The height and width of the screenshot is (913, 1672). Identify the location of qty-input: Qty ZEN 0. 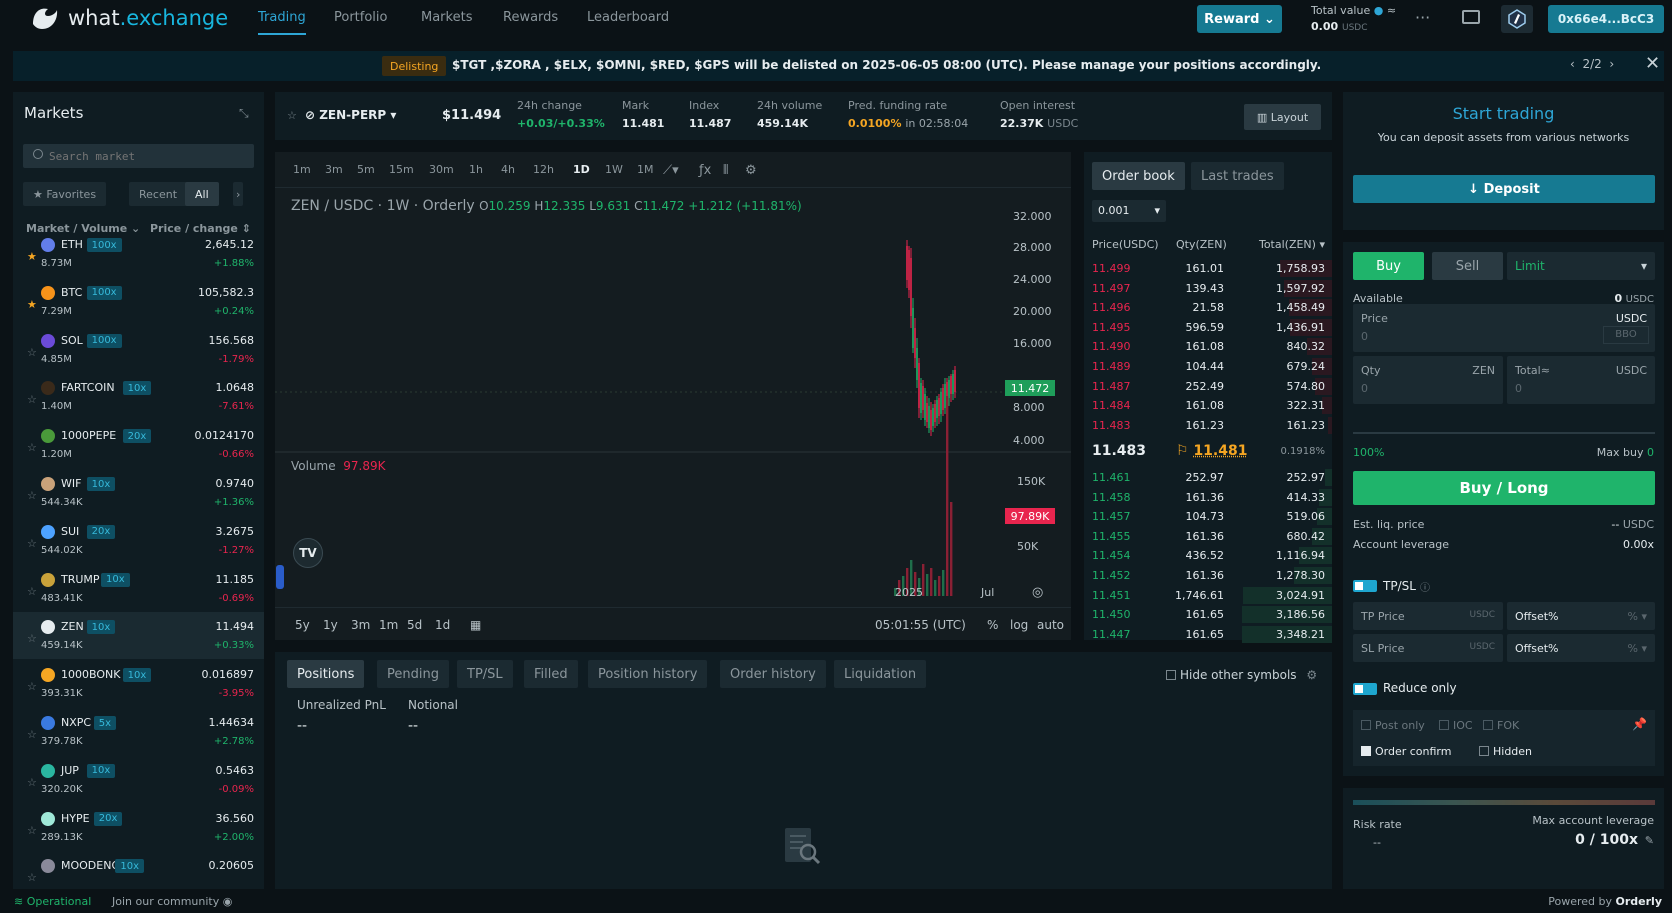
(1428, 380).